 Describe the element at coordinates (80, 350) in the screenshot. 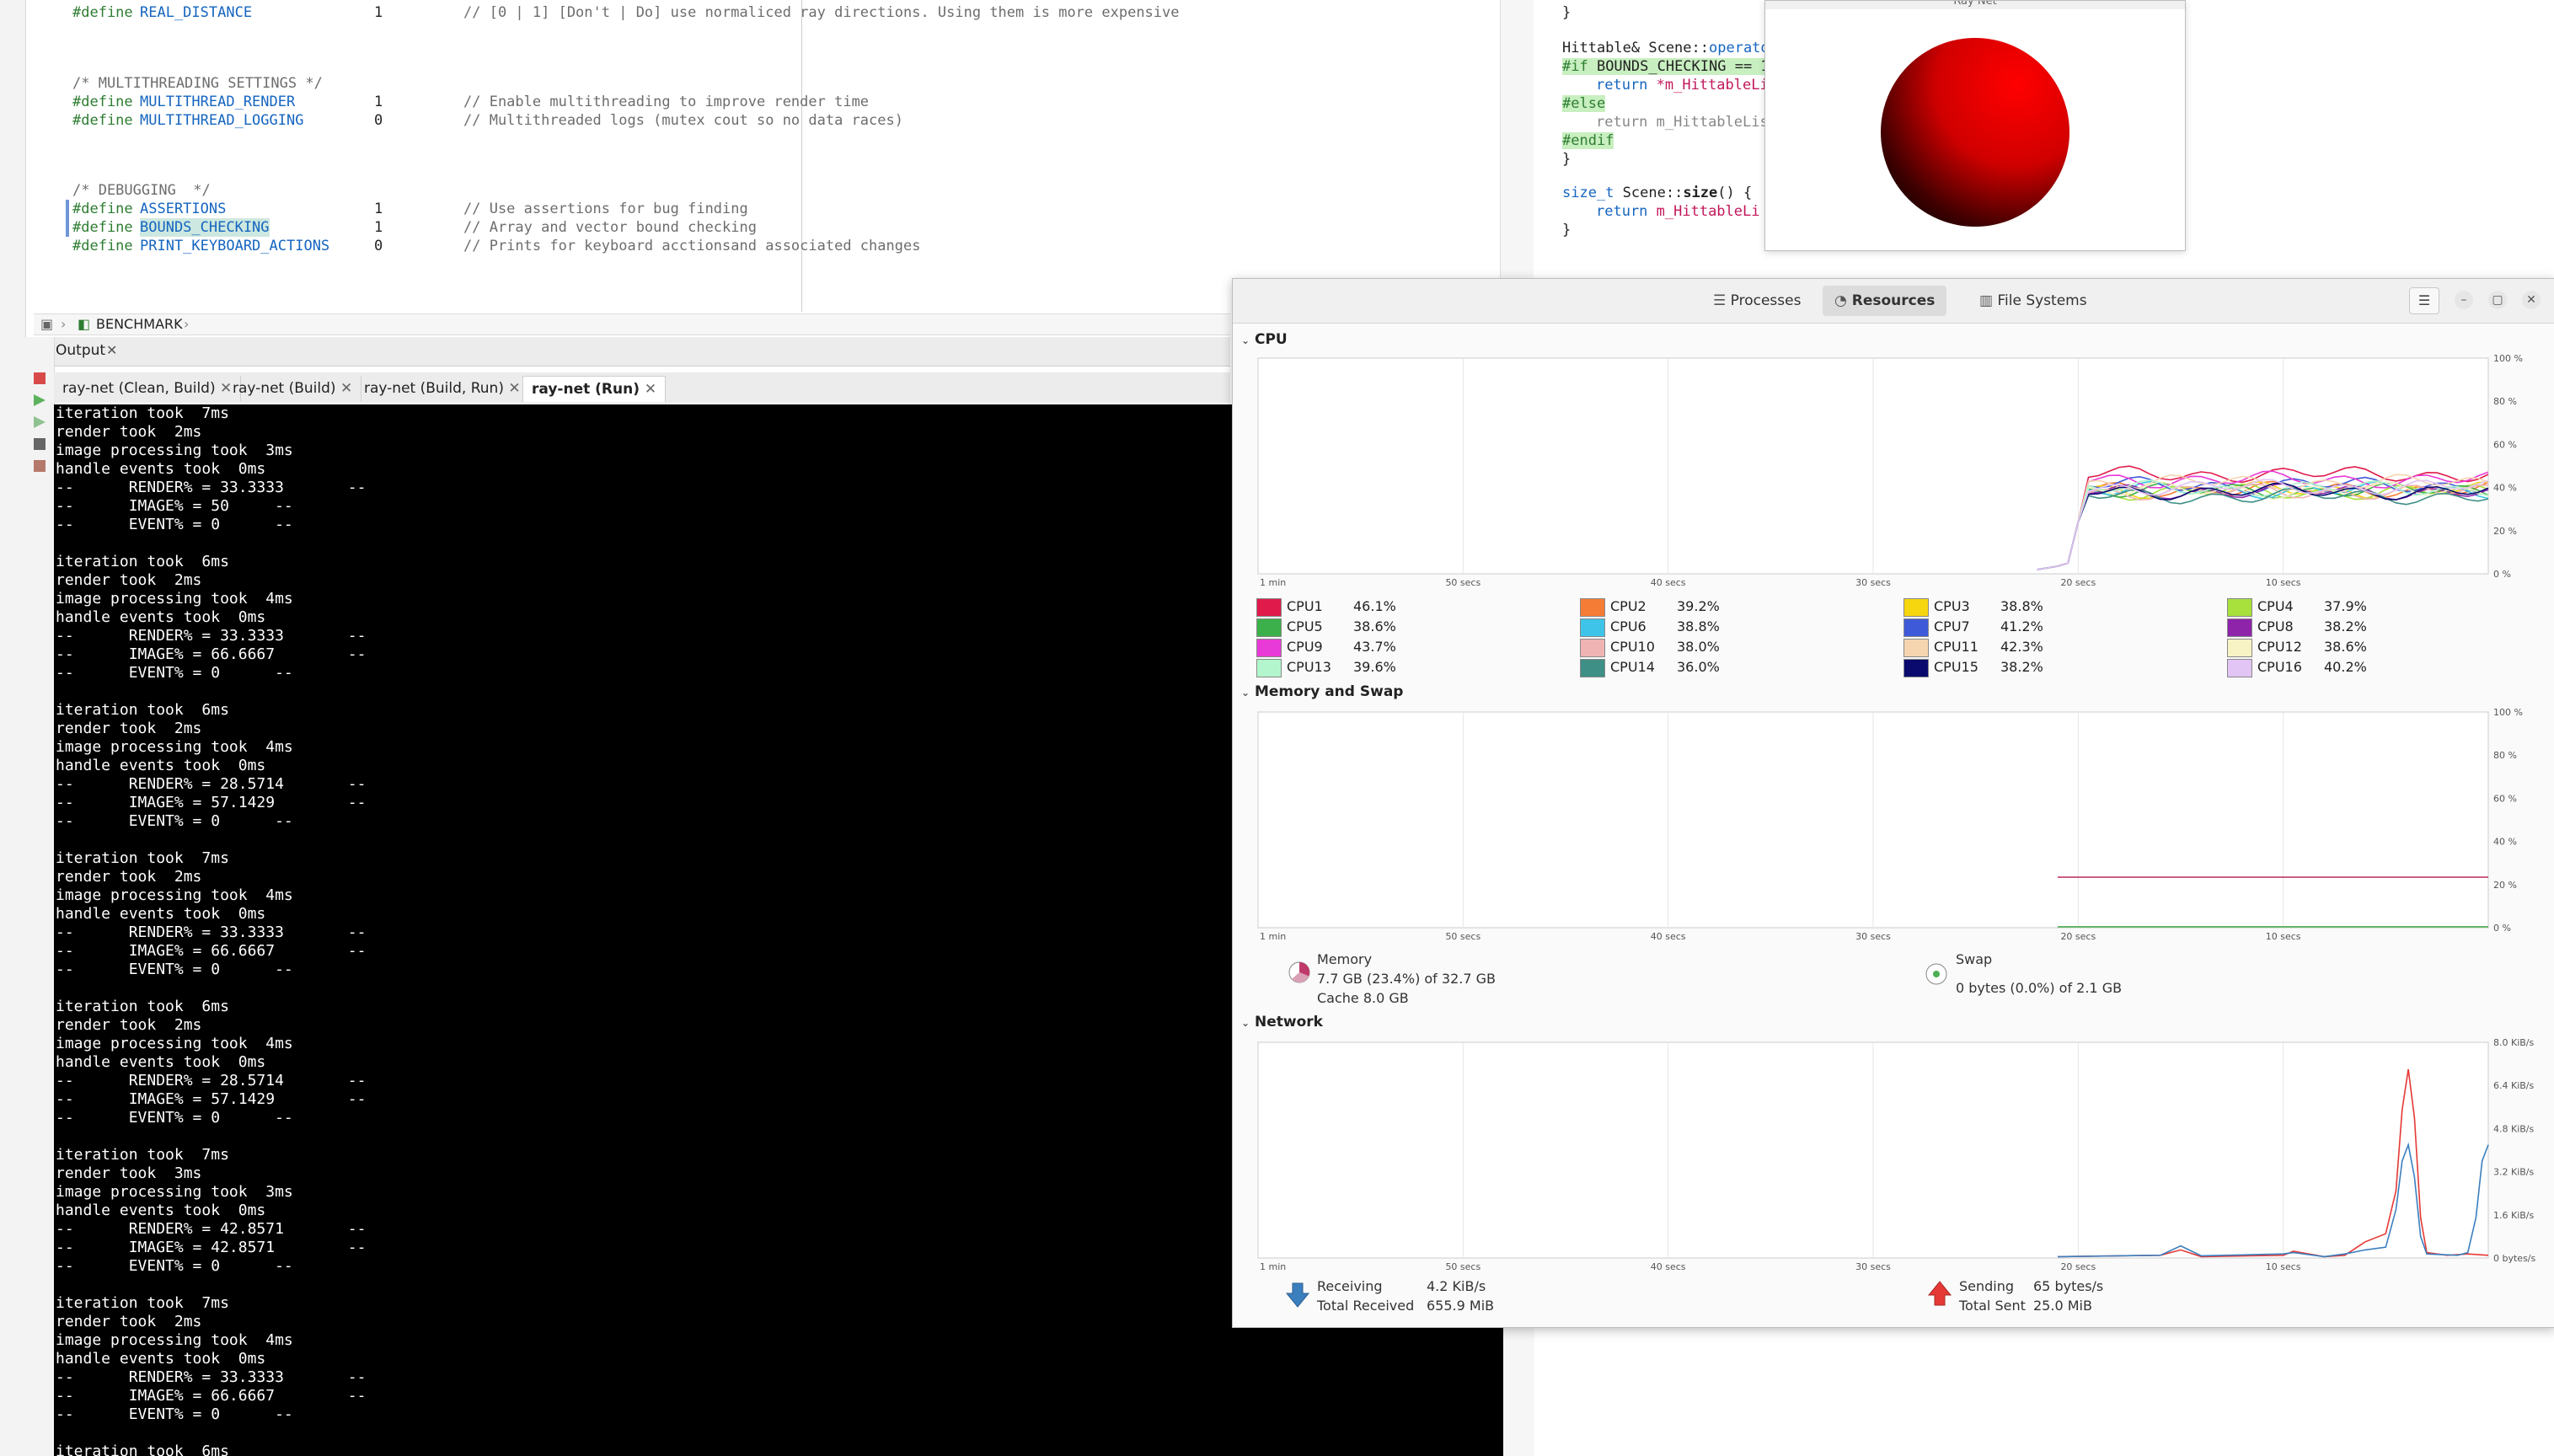

I see `output-title: Output` at that location.